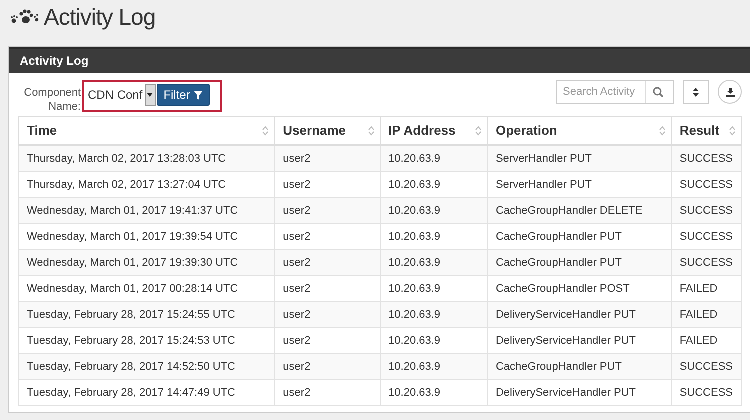 The image size is (750, 420). Describe the element at coordinates (150, 95) in the screenshot. I see `caret-icon` at that location.